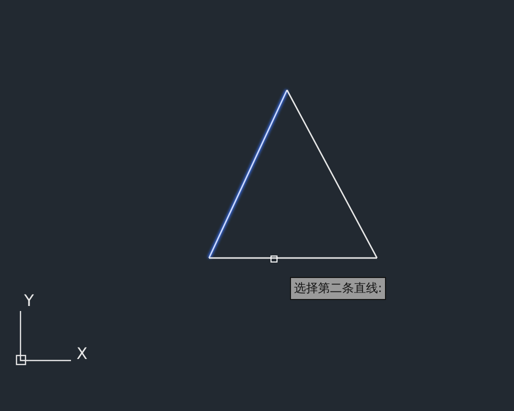  What do you see at coordinates (274, 259) in the screenshot?
I see `grip-square` at bounding box center [274, 259].